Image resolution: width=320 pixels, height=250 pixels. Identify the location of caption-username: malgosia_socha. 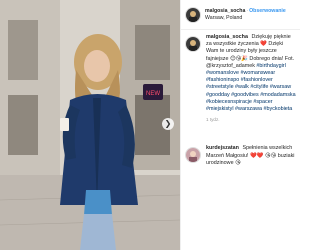
(227, 37).